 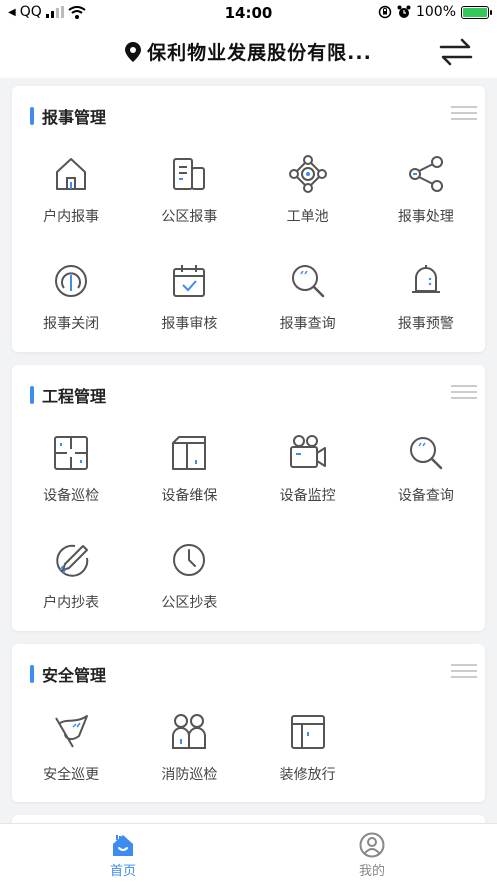 What do you see at coordinates (189, 306) in the screenshot?
I see `grid-item-report-review: 报事审核` at bounding box center [189, 306].